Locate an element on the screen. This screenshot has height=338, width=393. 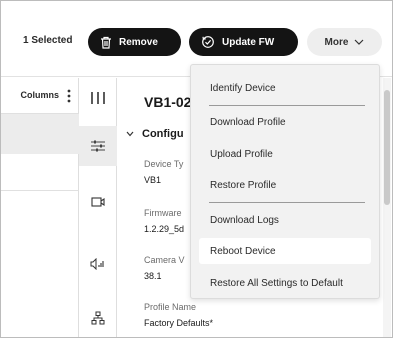
scrollbar is located at coordinates (387, 207).